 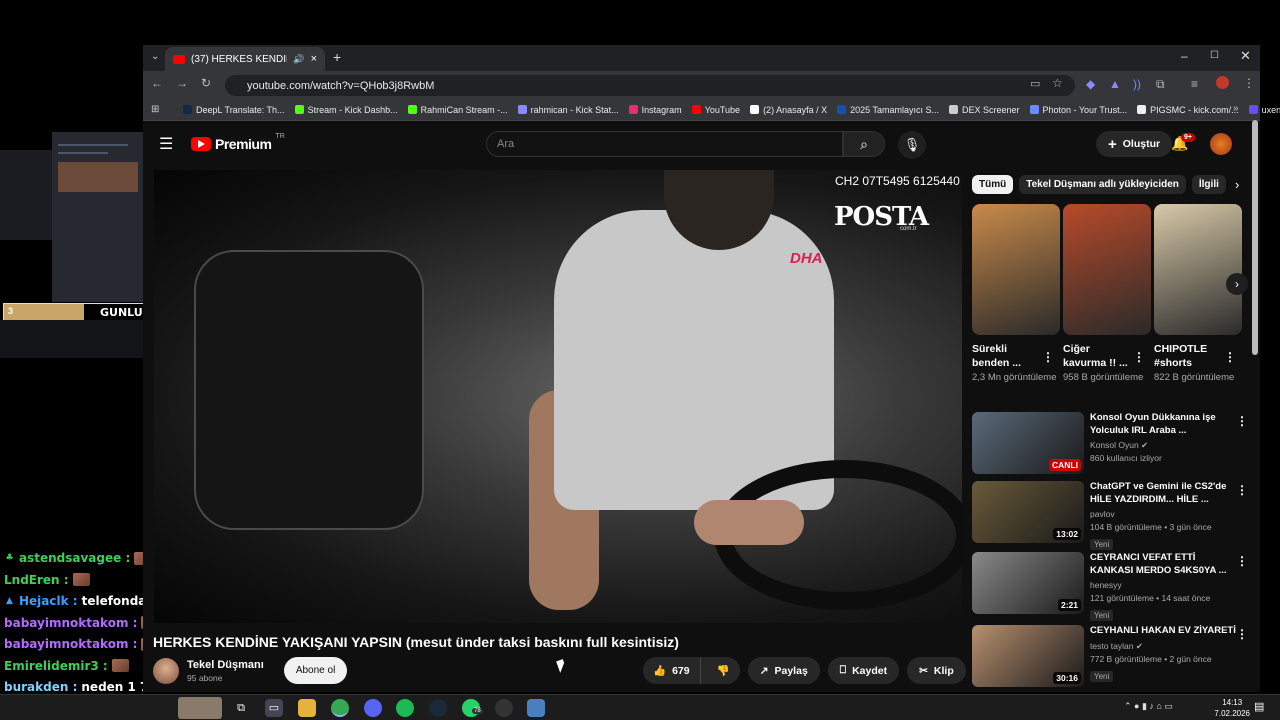 What do you see at coordinates (864, 144) in the screenshot?
I see `search-icon: ⌕` at bounding box center [864, 144].